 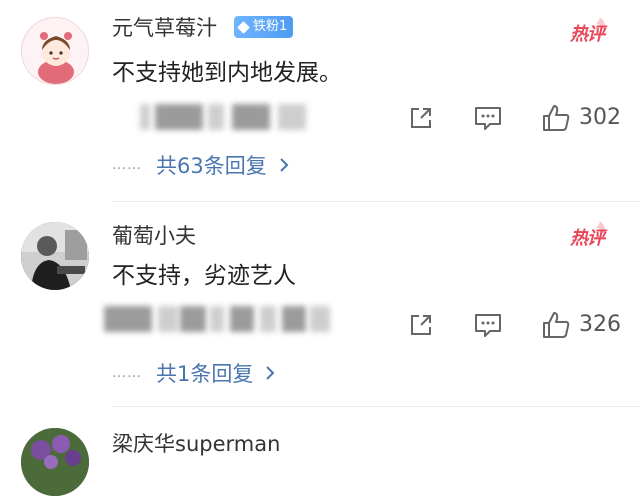 I want to click on avatar-flower-photo, so click(x=55, y=462).